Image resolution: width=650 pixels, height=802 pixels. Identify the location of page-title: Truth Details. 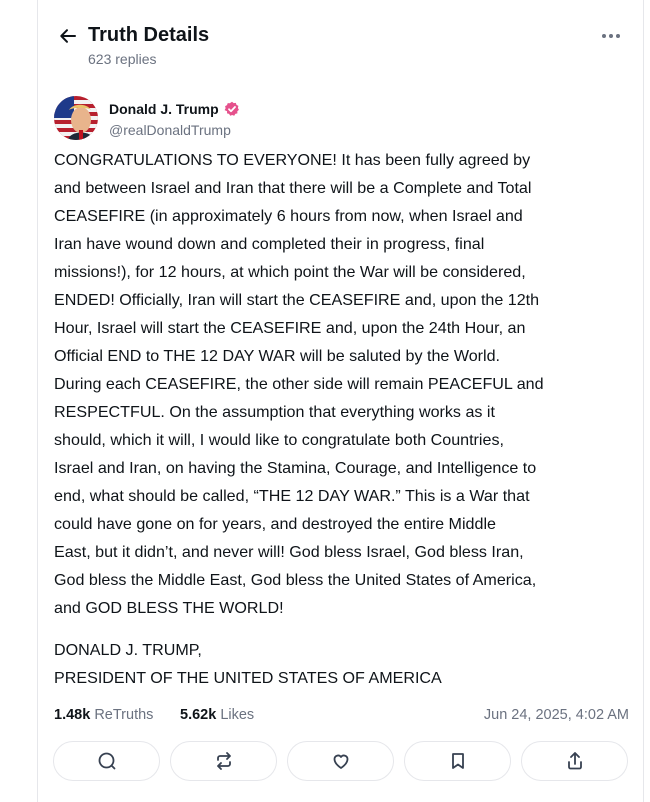
(149, 35).